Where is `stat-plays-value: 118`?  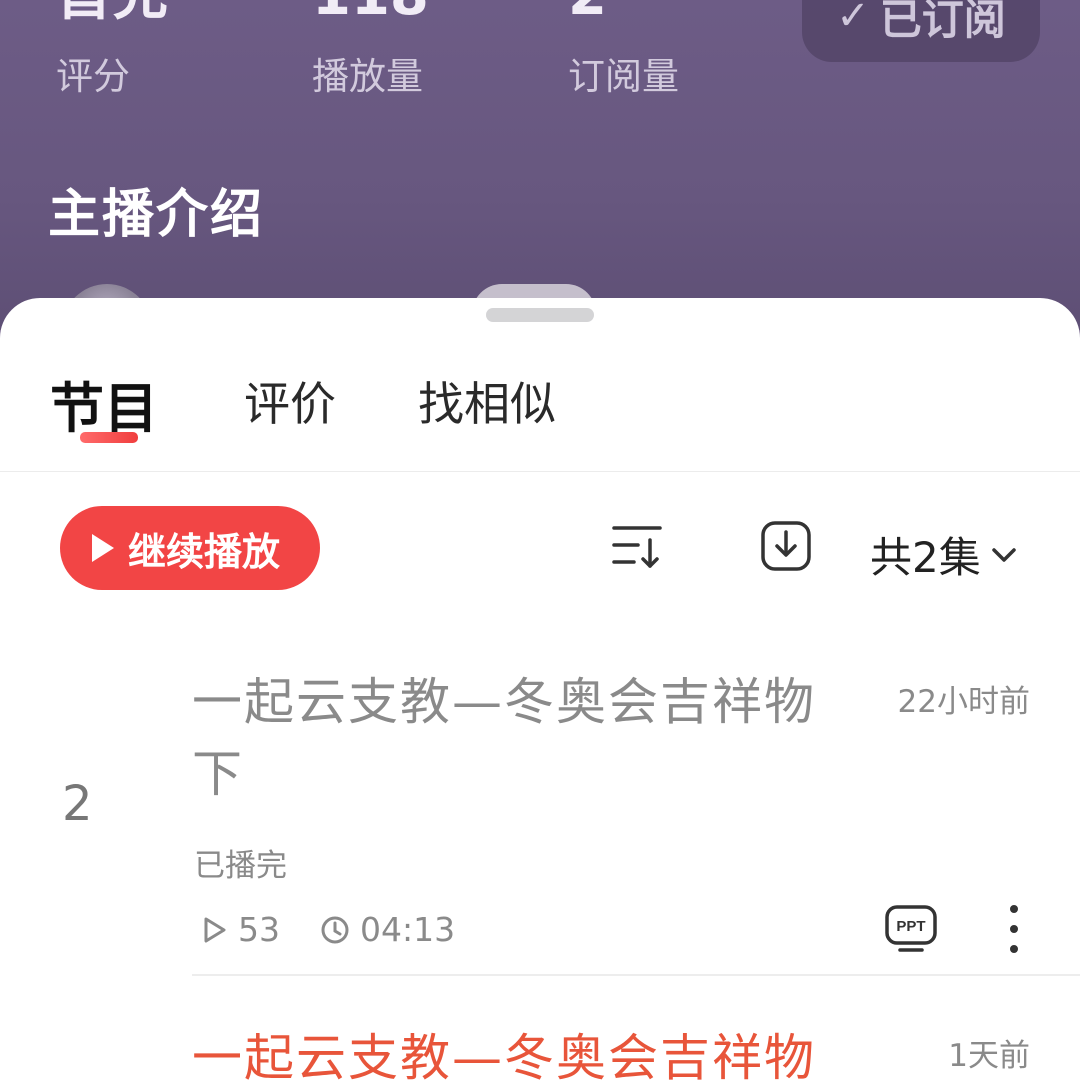
stat-plays-value: 118 is located at coordinates (370, 12).